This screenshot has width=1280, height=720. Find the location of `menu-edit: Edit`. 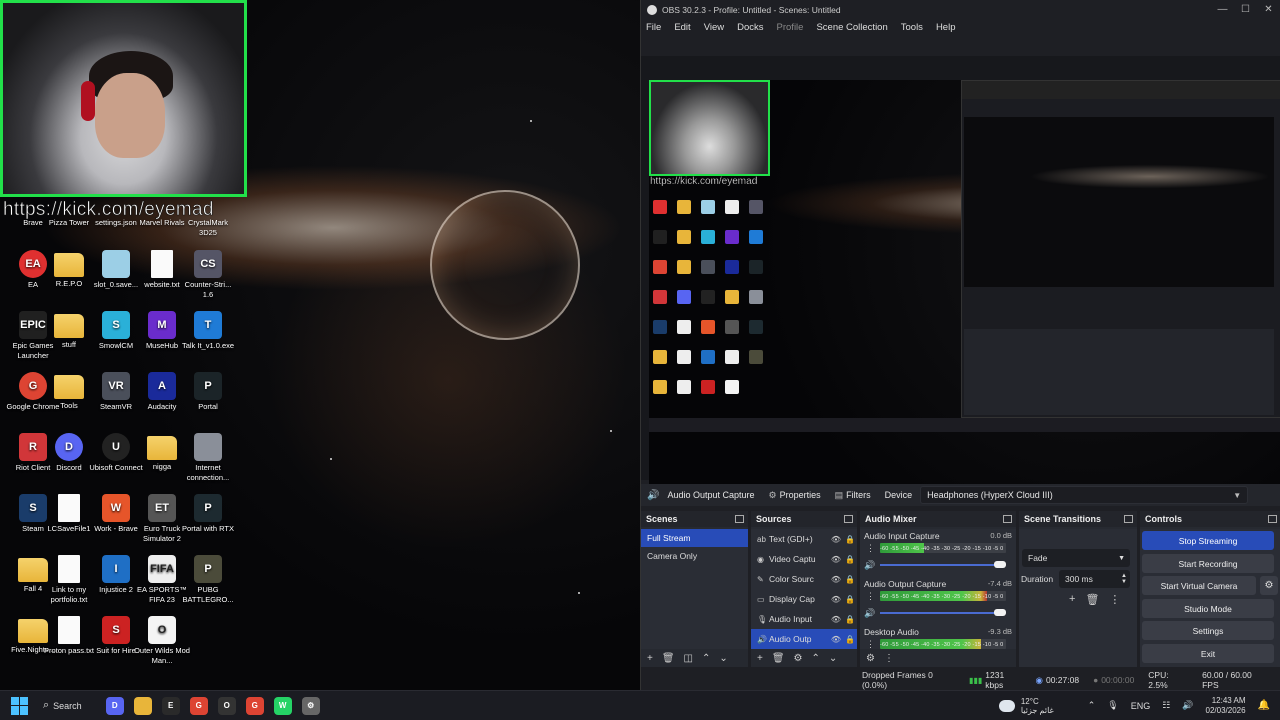

menu-edit: Edit is located at coordinates (682, 27).